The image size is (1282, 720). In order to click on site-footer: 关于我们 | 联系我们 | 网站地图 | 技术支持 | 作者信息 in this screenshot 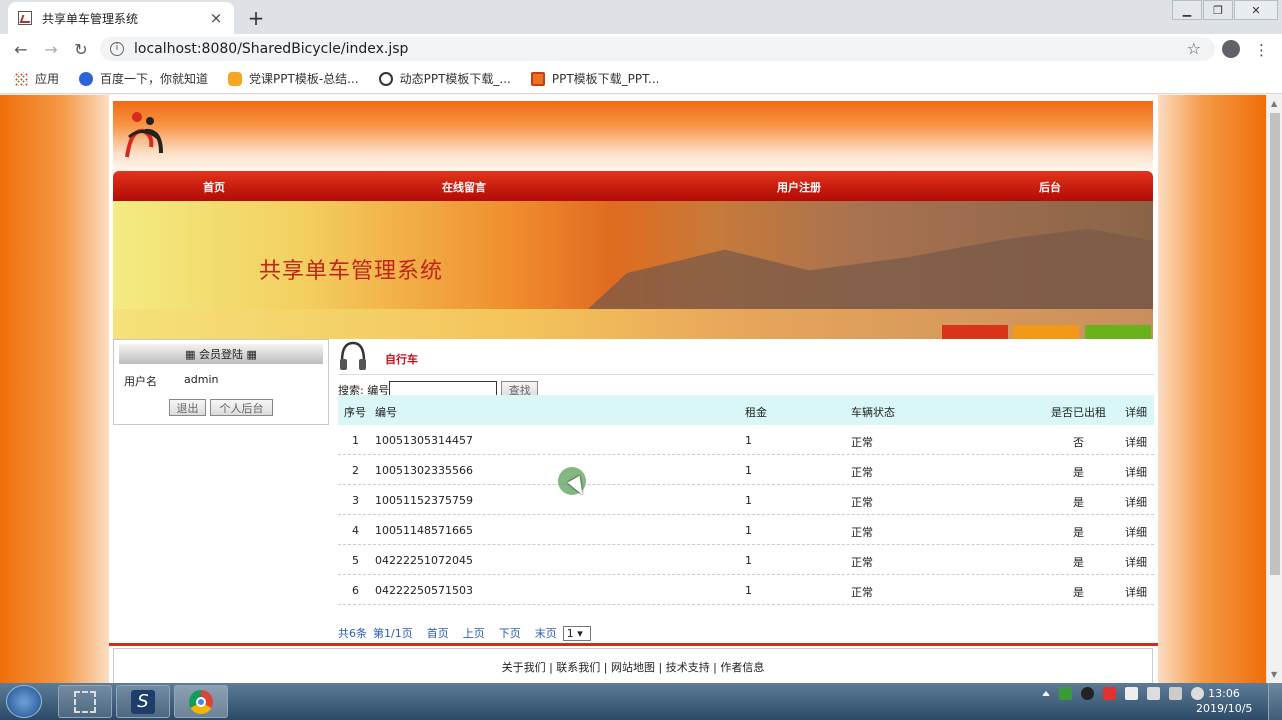, I will do `click(633, 665)`.